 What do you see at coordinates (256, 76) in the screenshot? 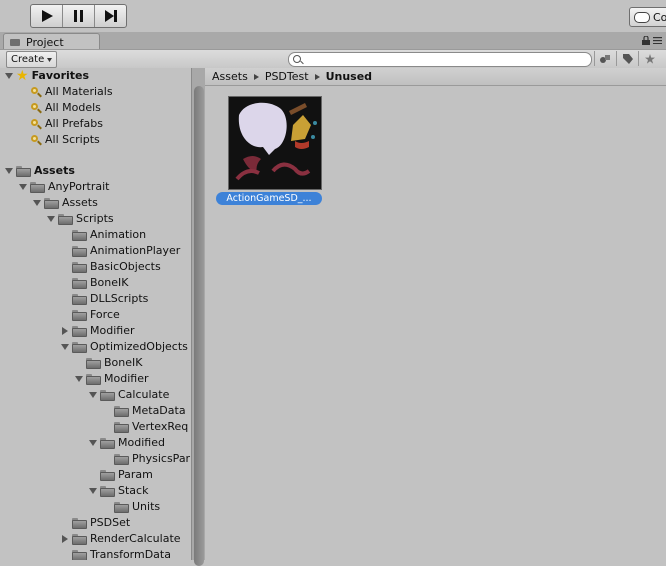
I see `breadcrumb-separator-icon` at bounding box center [256, 76].